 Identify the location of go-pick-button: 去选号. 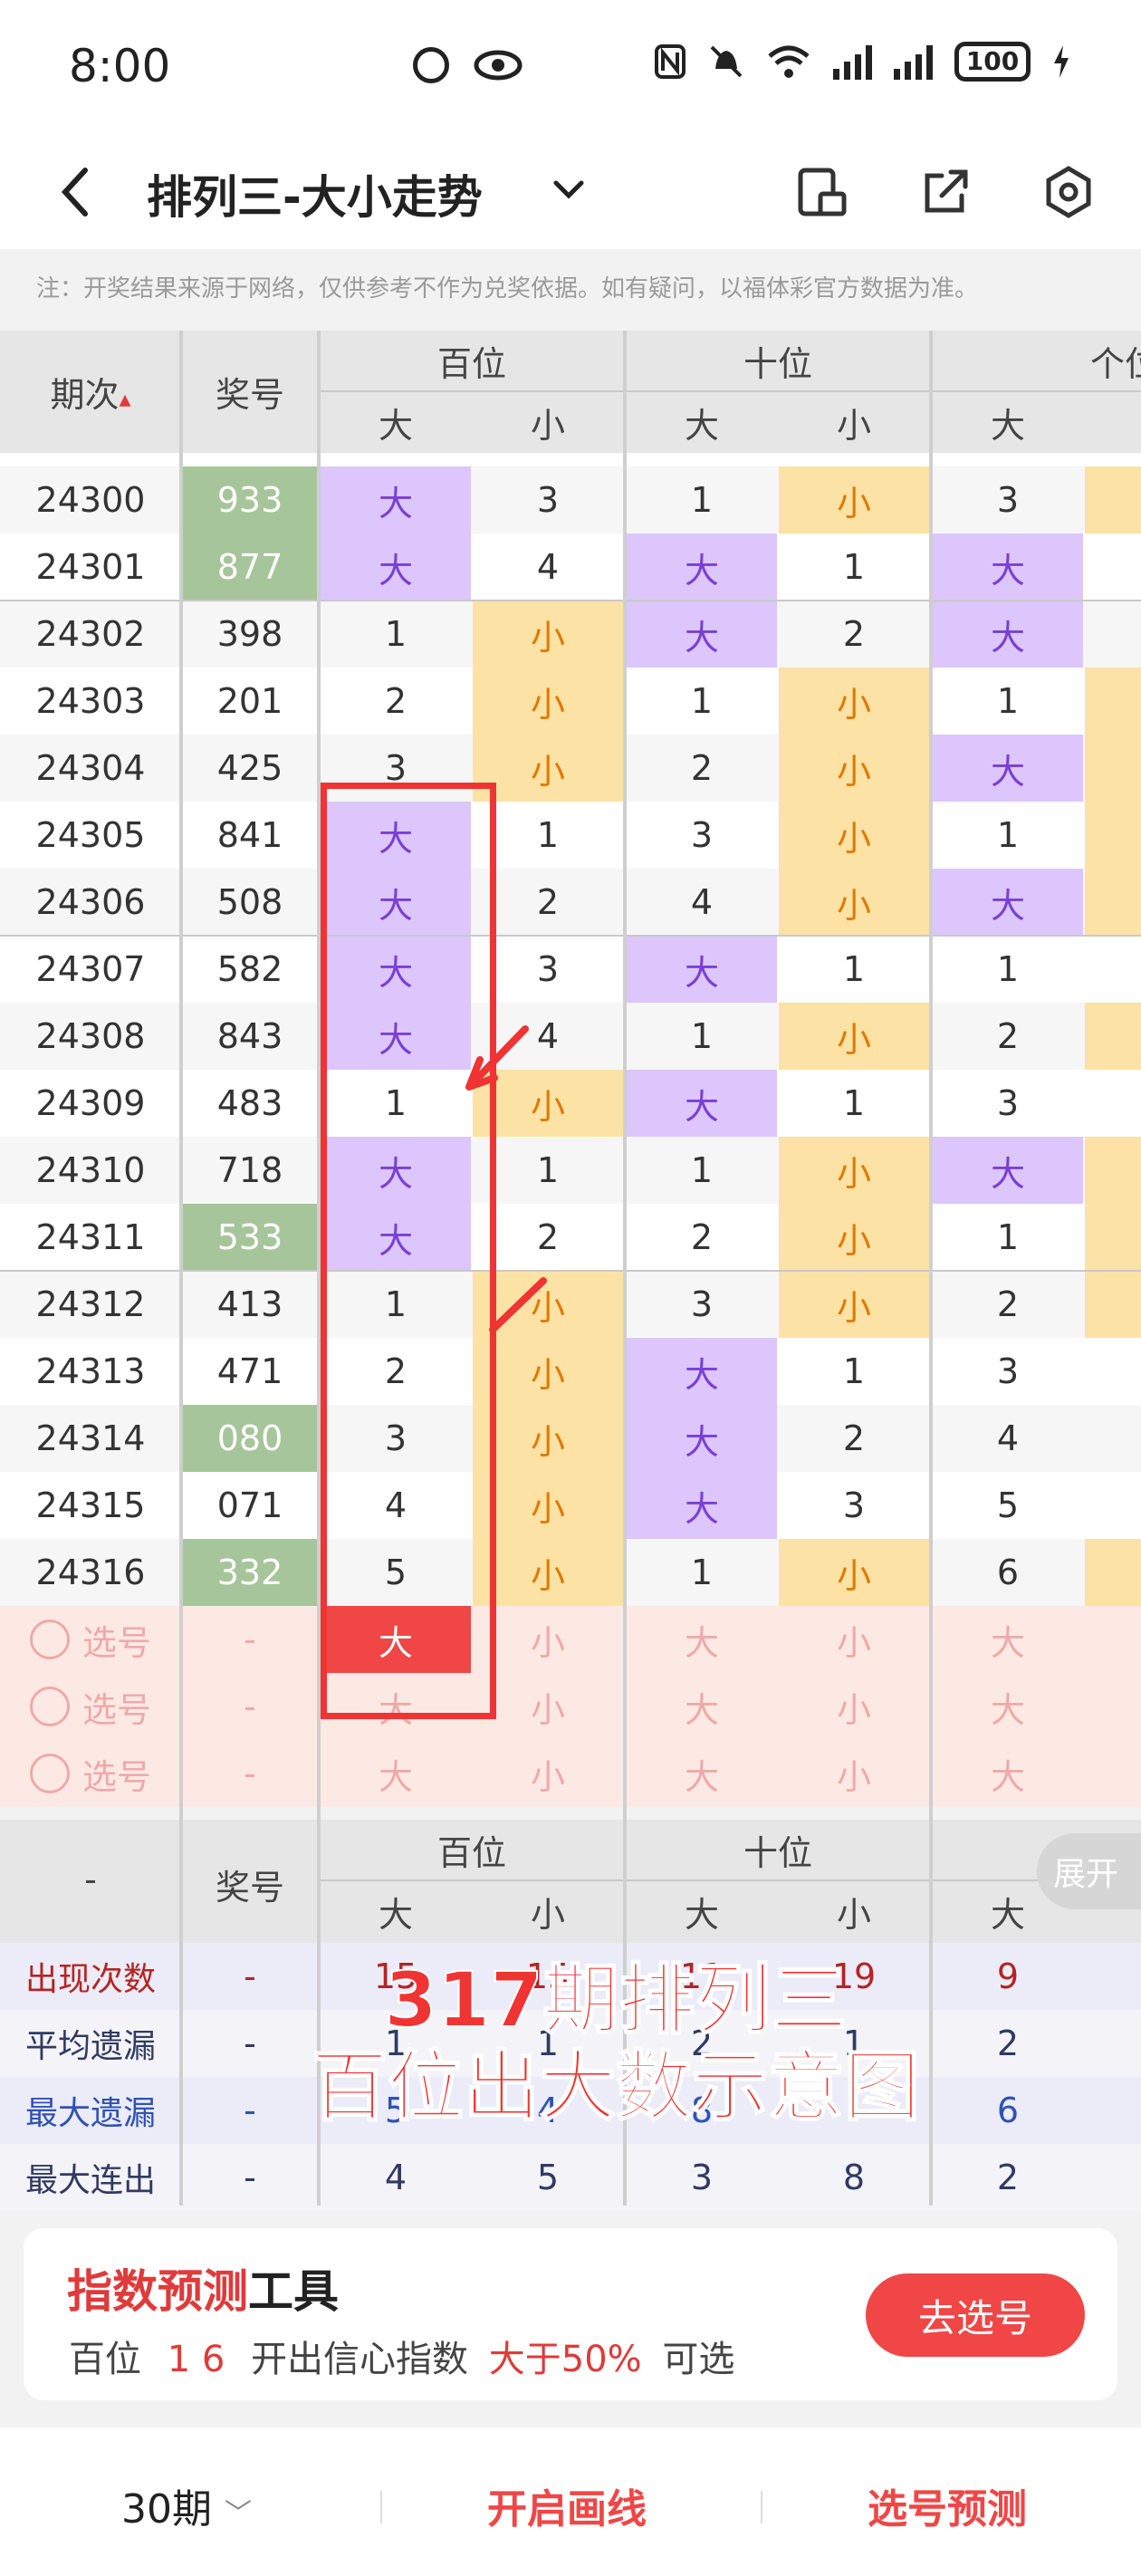
(976, 2315).